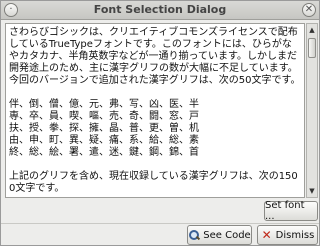 This screenshot has height=246, width=320. Describe the element at coordinates (227, 235) in the screenshot. I see `see-code-label: See Code` at that location.